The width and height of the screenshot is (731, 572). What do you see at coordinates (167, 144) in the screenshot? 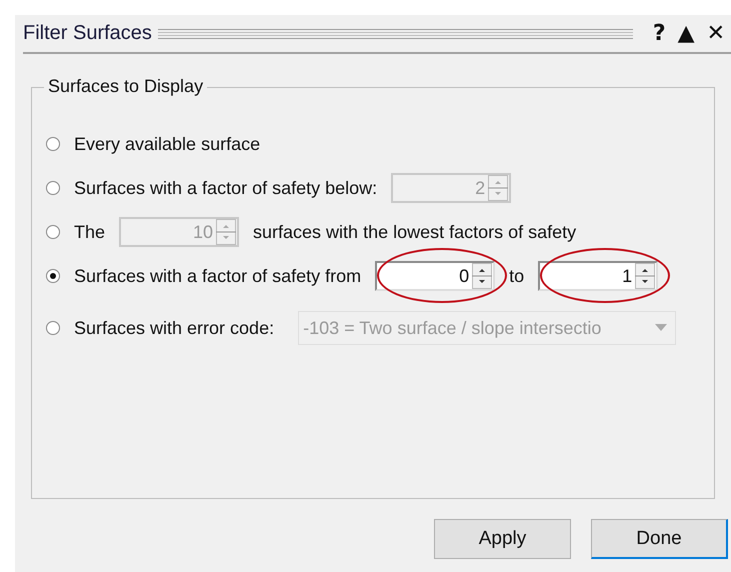
I see `option-label: Every available surface` at bounding box center [167, 144].